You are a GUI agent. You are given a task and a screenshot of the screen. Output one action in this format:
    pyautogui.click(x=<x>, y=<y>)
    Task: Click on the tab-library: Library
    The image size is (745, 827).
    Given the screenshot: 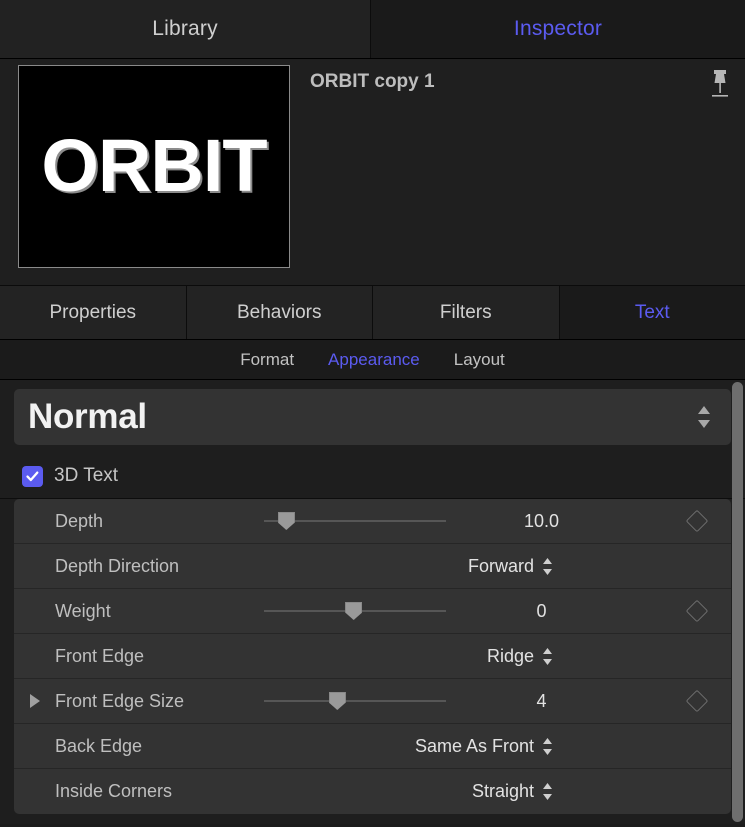 What is the action you would take?
    pyautogui.click(x=185, y=29)
    